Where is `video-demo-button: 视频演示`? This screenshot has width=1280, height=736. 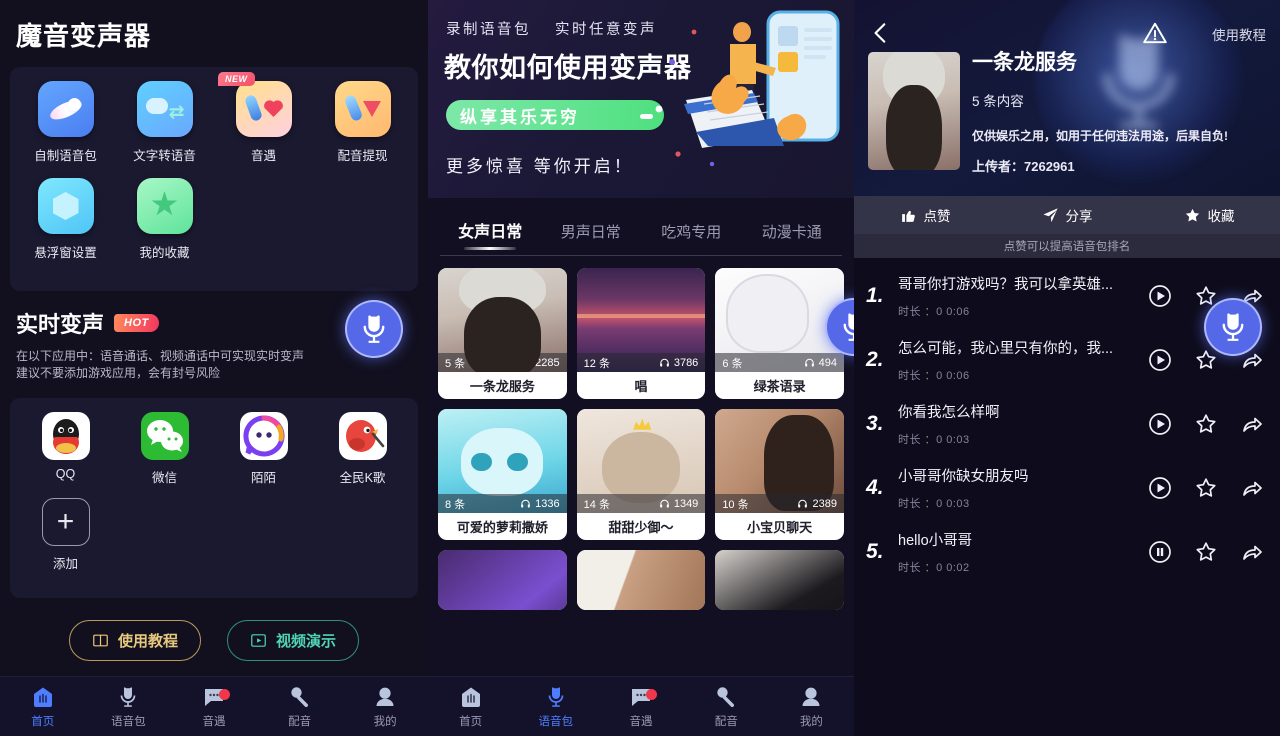 video-demo-button: 视频演示 is located at coordinates (293, 640).